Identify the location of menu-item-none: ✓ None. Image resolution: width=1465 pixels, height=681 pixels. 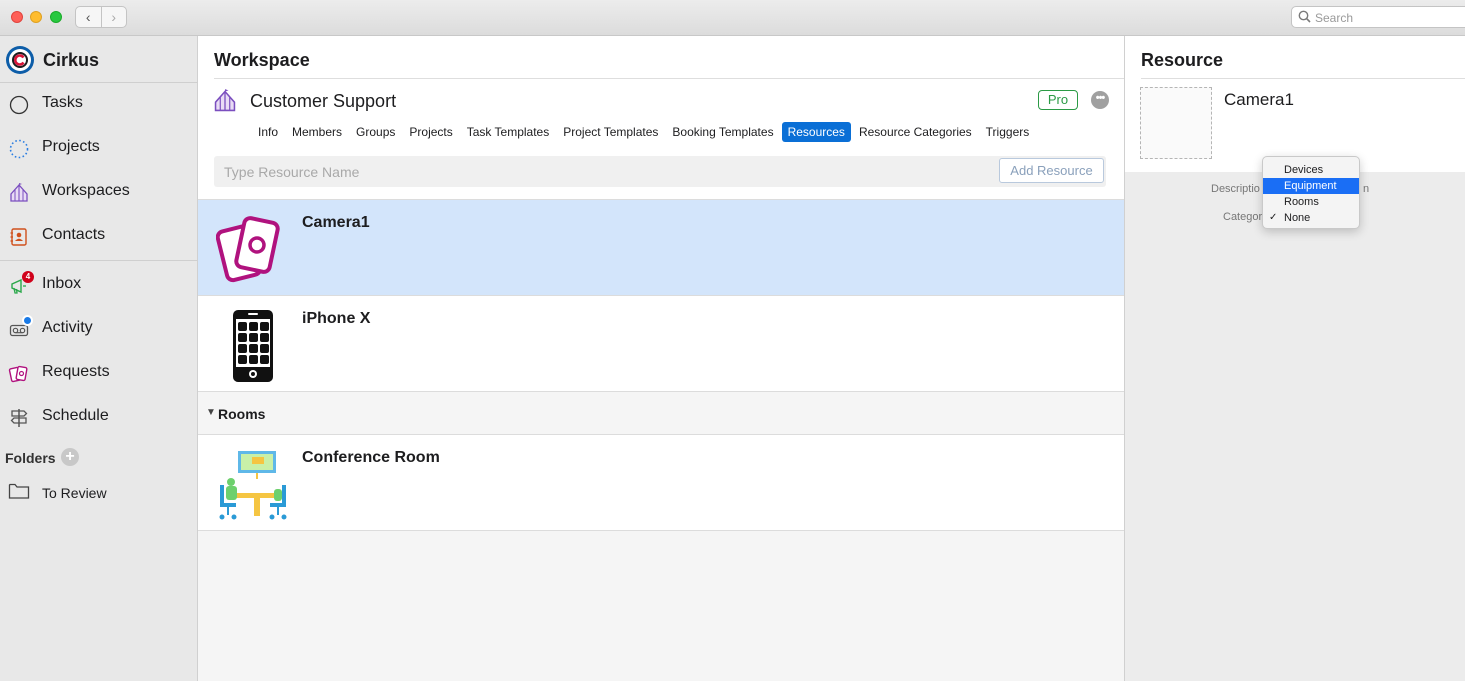
(1311, 218).